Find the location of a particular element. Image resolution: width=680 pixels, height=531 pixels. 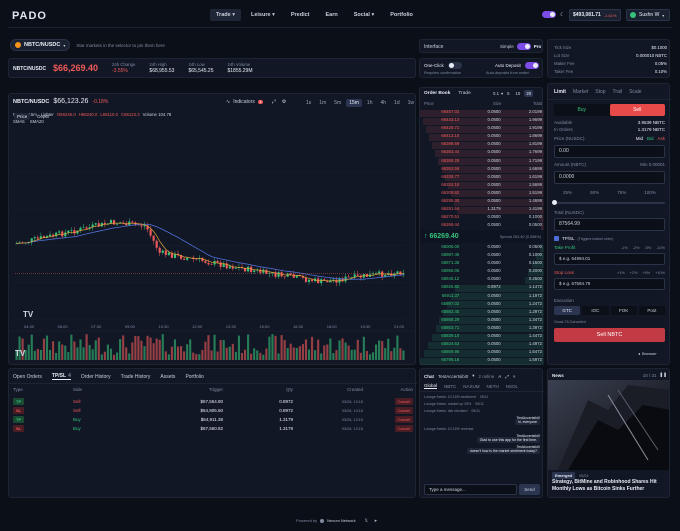

stop-loss-input: $ e.g. 67594.79 is located at coordinates (609, 284).